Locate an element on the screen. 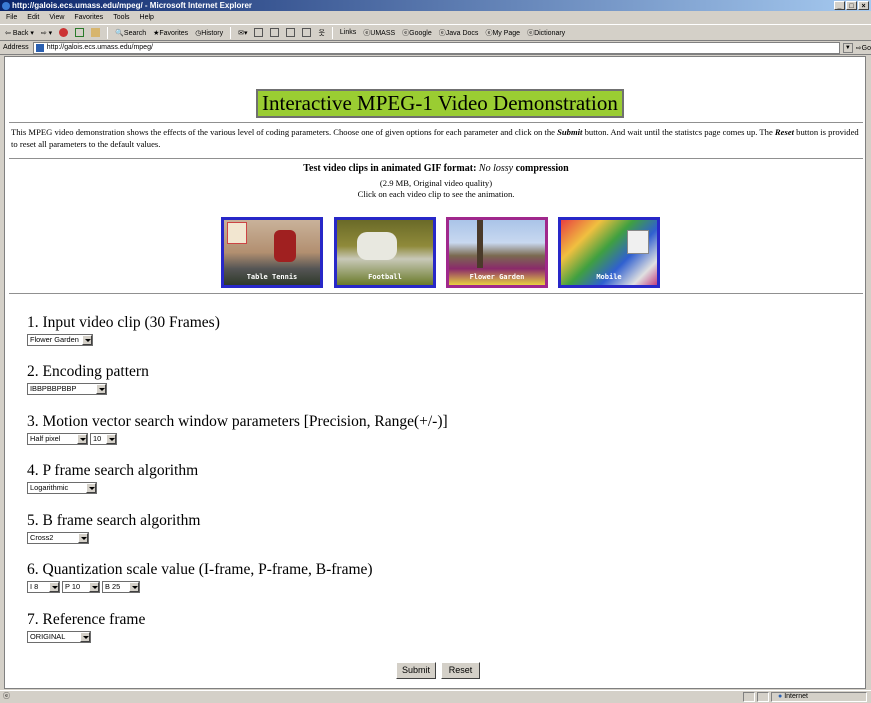 The width and height of the screenshot is (871, 703). address-dropdown-icon: ▼ is located at coordinates (847, 47).